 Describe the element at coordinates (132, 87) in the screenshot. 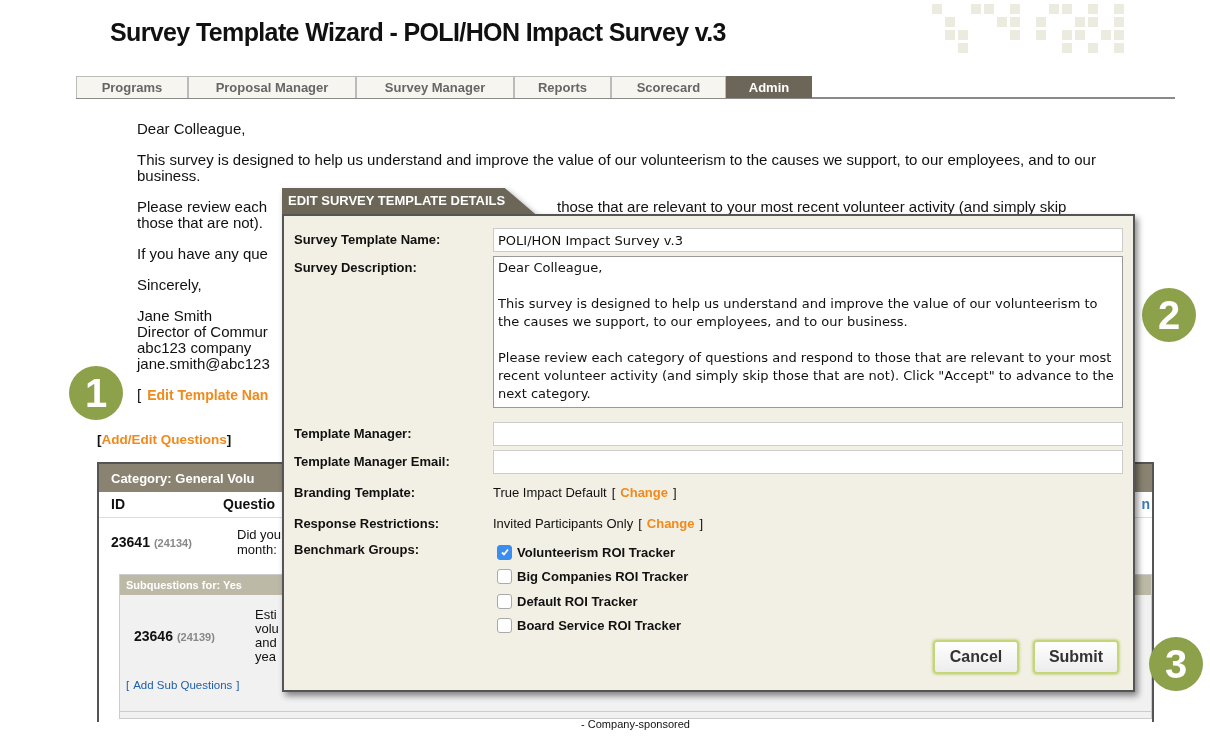

I see `nav-tab: Programs` at that location.